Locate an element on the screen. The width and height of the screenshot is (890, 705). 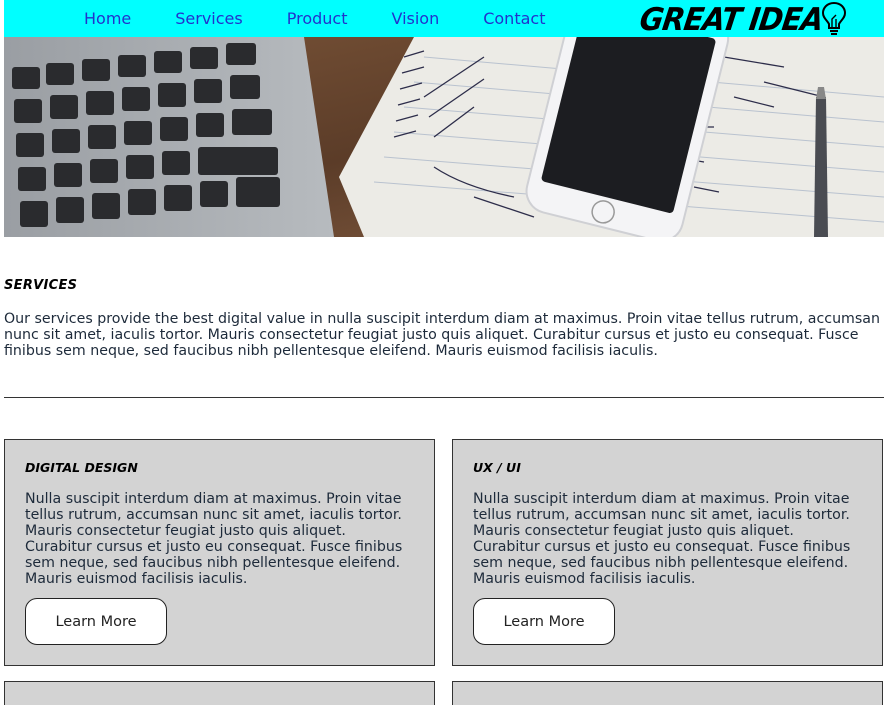
card-title: UX / UI is located at coordinates (497, 467).